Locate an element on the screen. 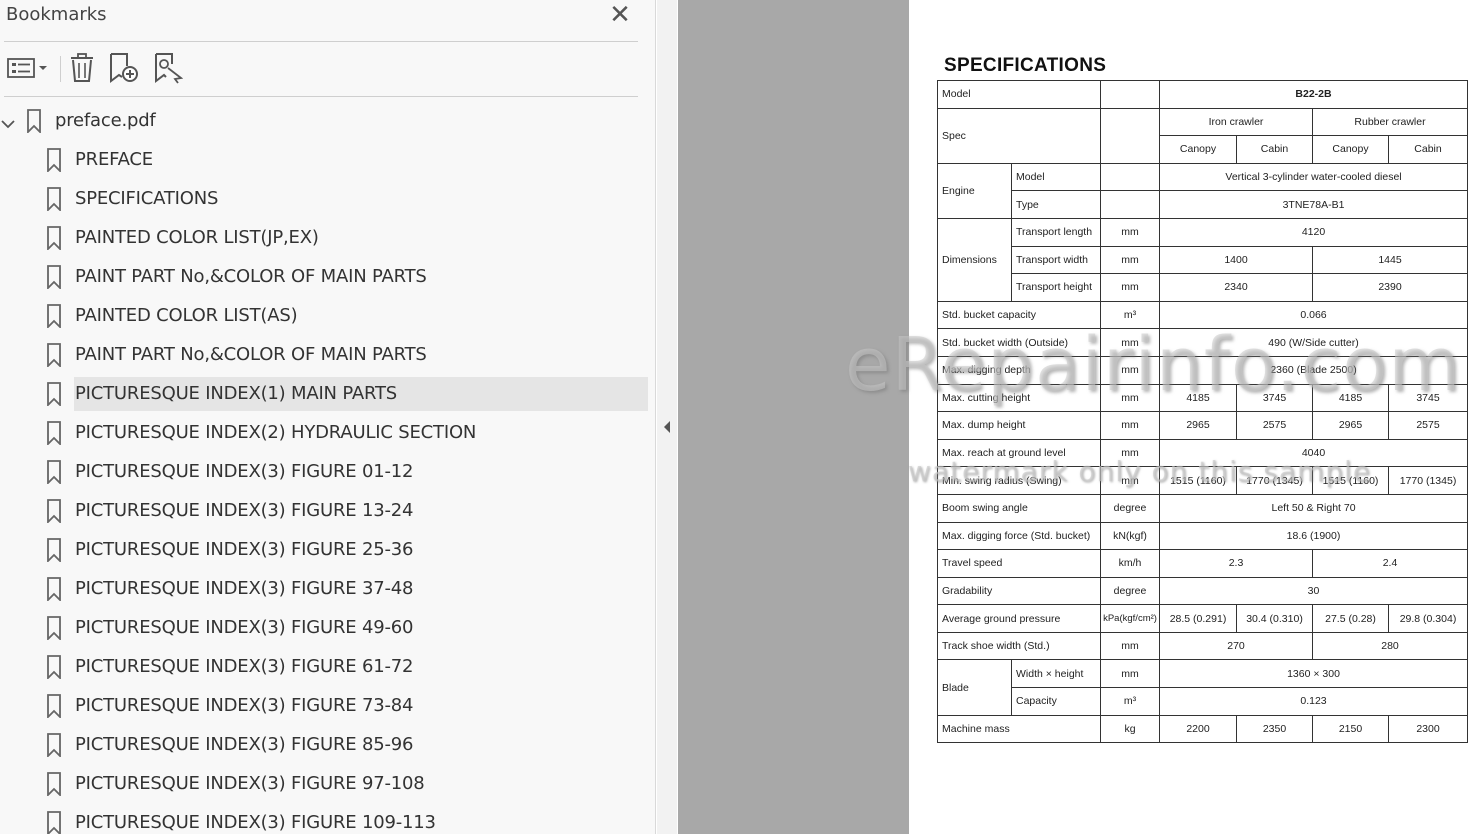  chevron-down-icon is located at coordinates (8, 124).